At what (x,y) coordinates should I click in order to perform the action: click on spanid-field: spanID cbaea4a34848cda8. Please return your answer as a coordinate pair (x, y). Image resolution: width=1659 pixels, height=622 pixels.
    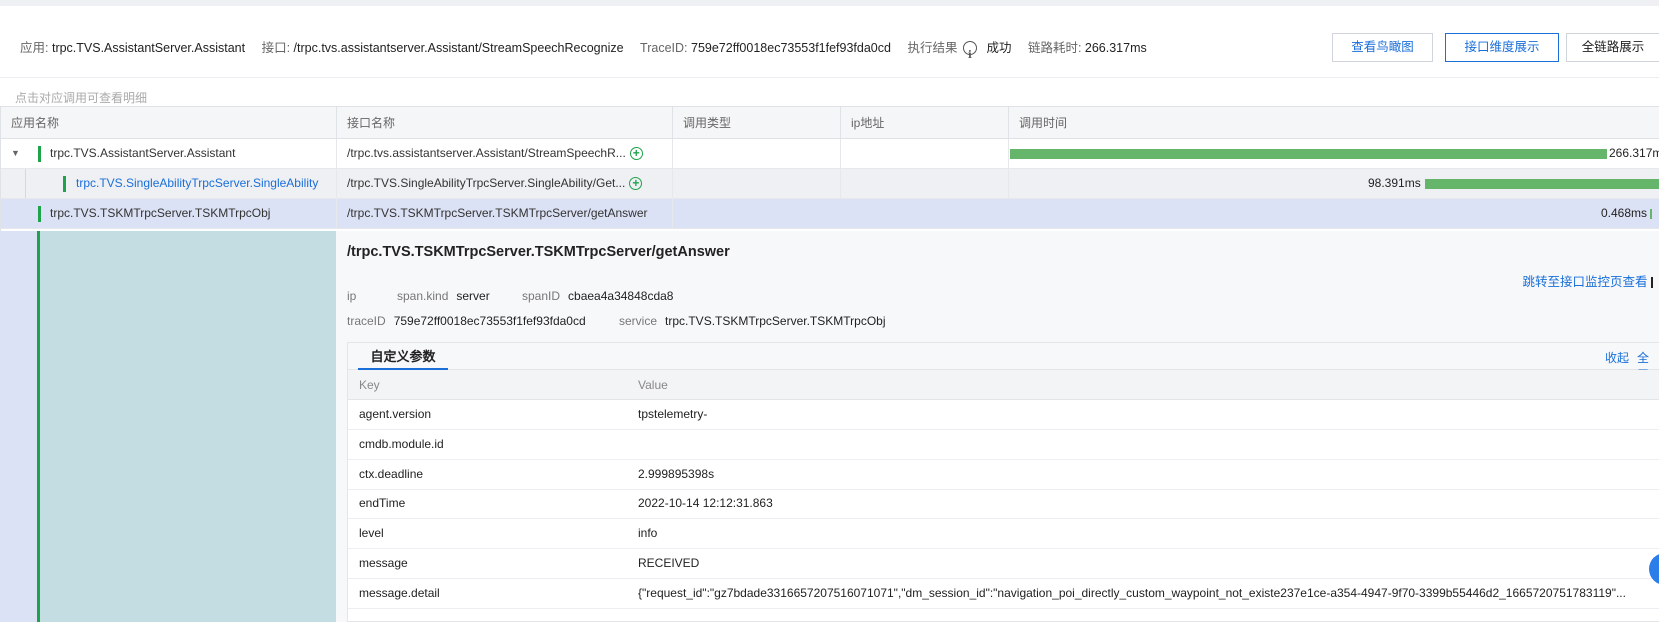
    Looking at the image, I should click on (597, 296).